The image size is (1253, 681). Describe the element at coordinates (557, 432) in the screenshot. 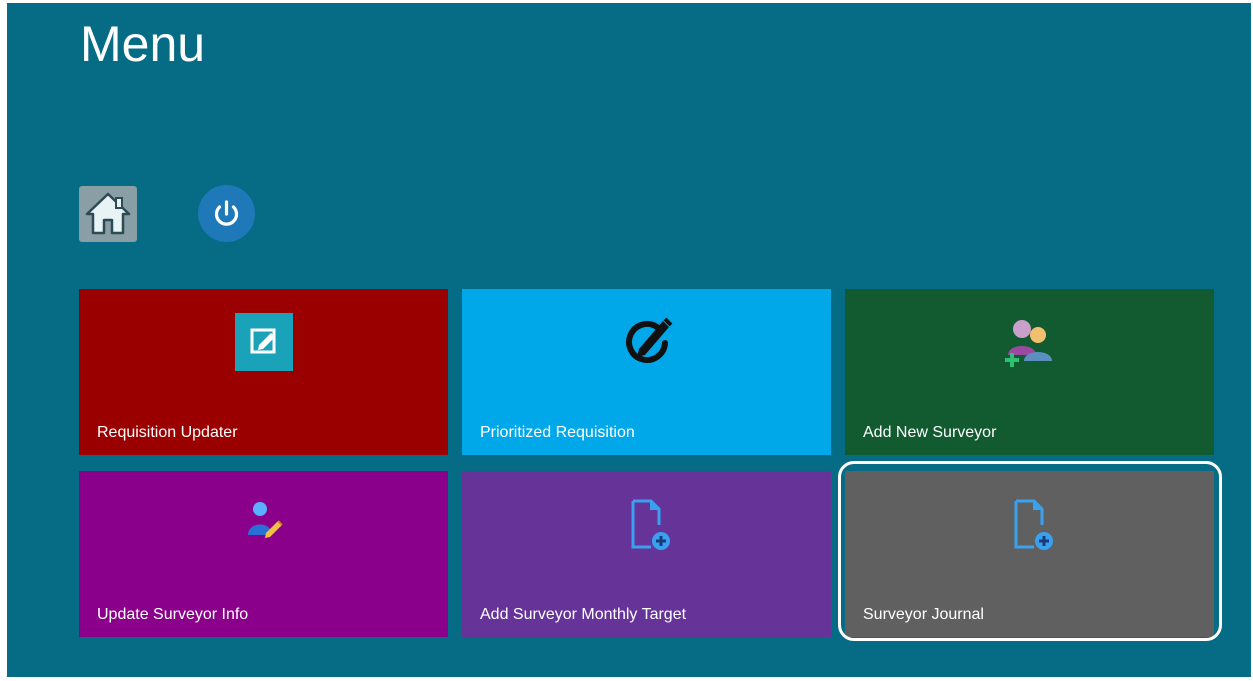

I see `tile-label: Prioritized Requisition` at that location.